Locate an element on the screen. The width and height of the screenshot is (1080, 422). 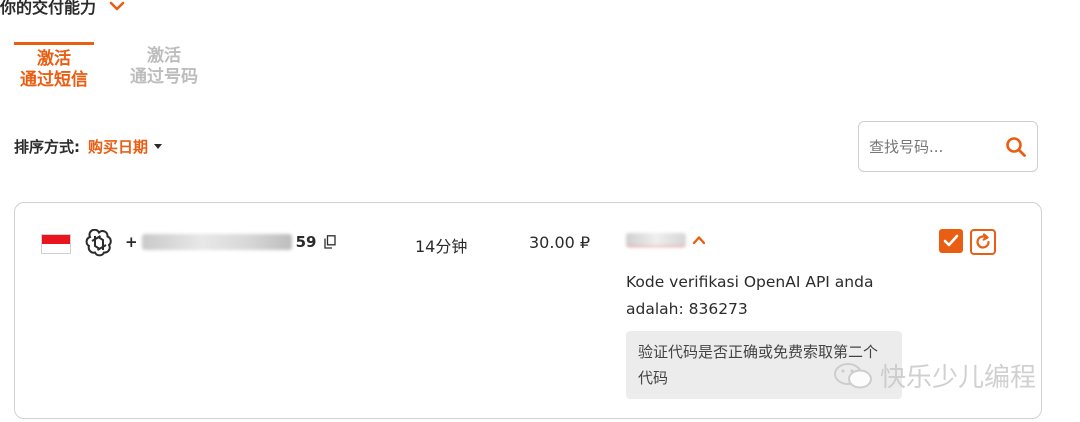
sort-control: 排序方式: 购买日期 is located at coordinates (88, 146).